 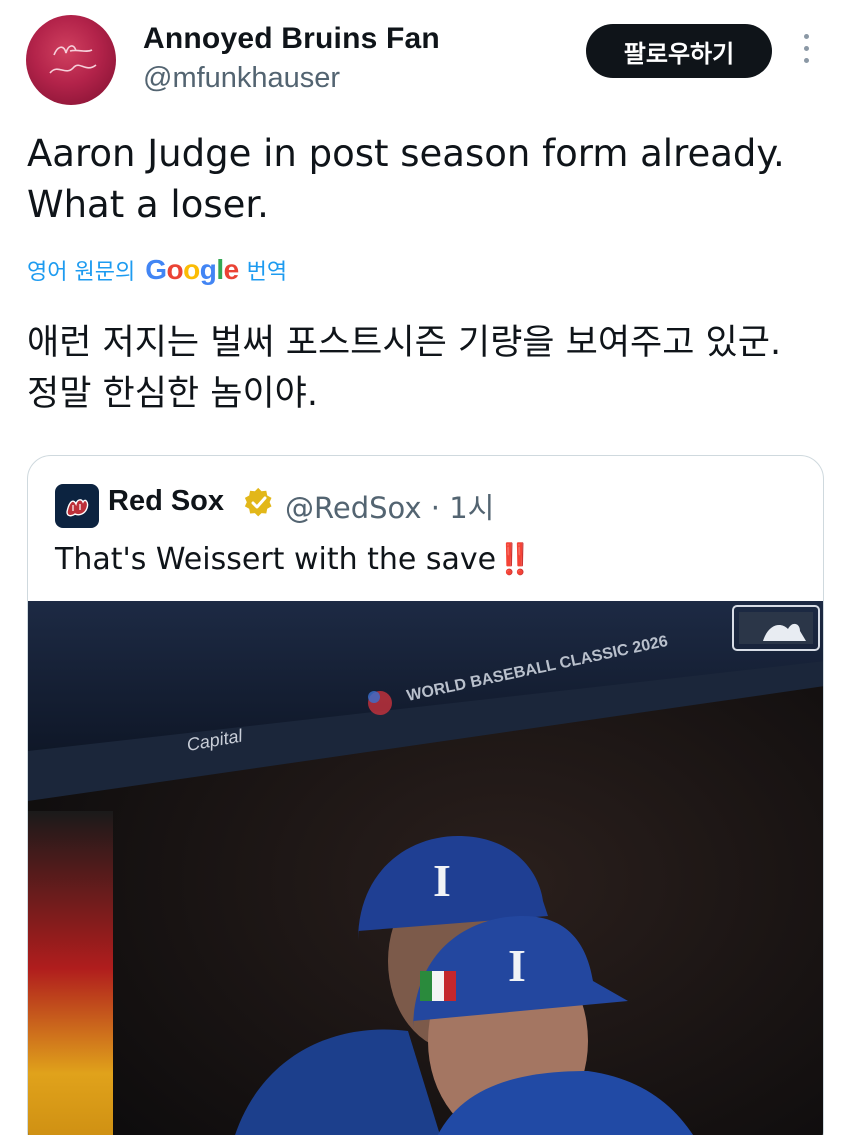 I want to click on tweet-text-line: Aaron Judge in post season form already., so click(x=406, y=153).